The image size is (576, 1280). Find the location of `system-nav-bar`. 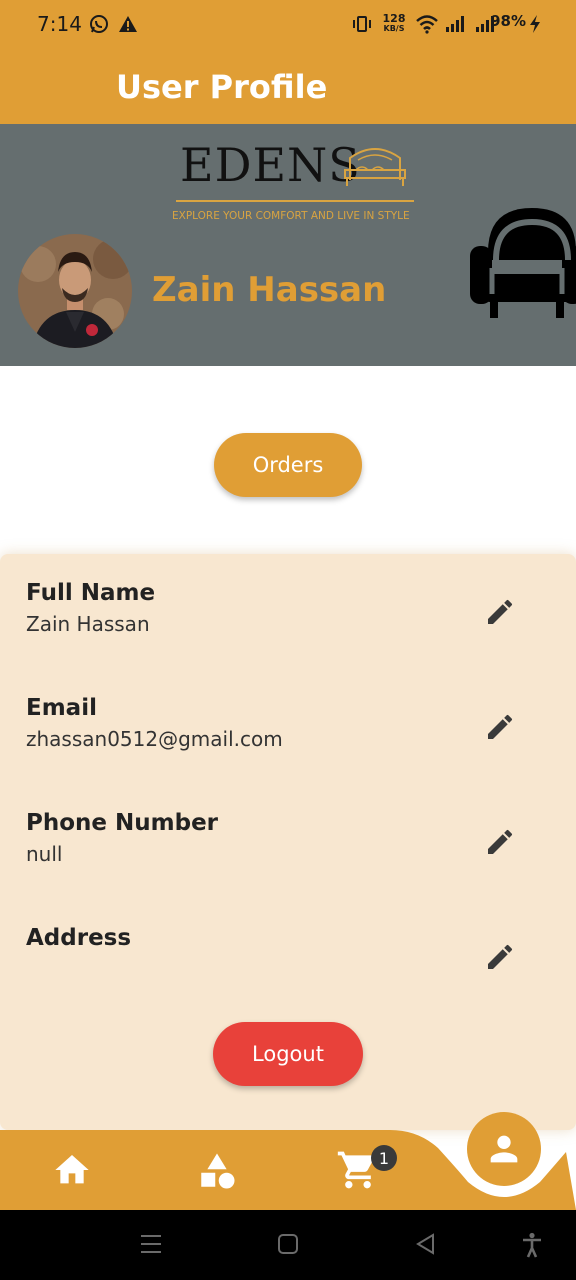

system-nav-bar is located at coordinates (288, 1245).